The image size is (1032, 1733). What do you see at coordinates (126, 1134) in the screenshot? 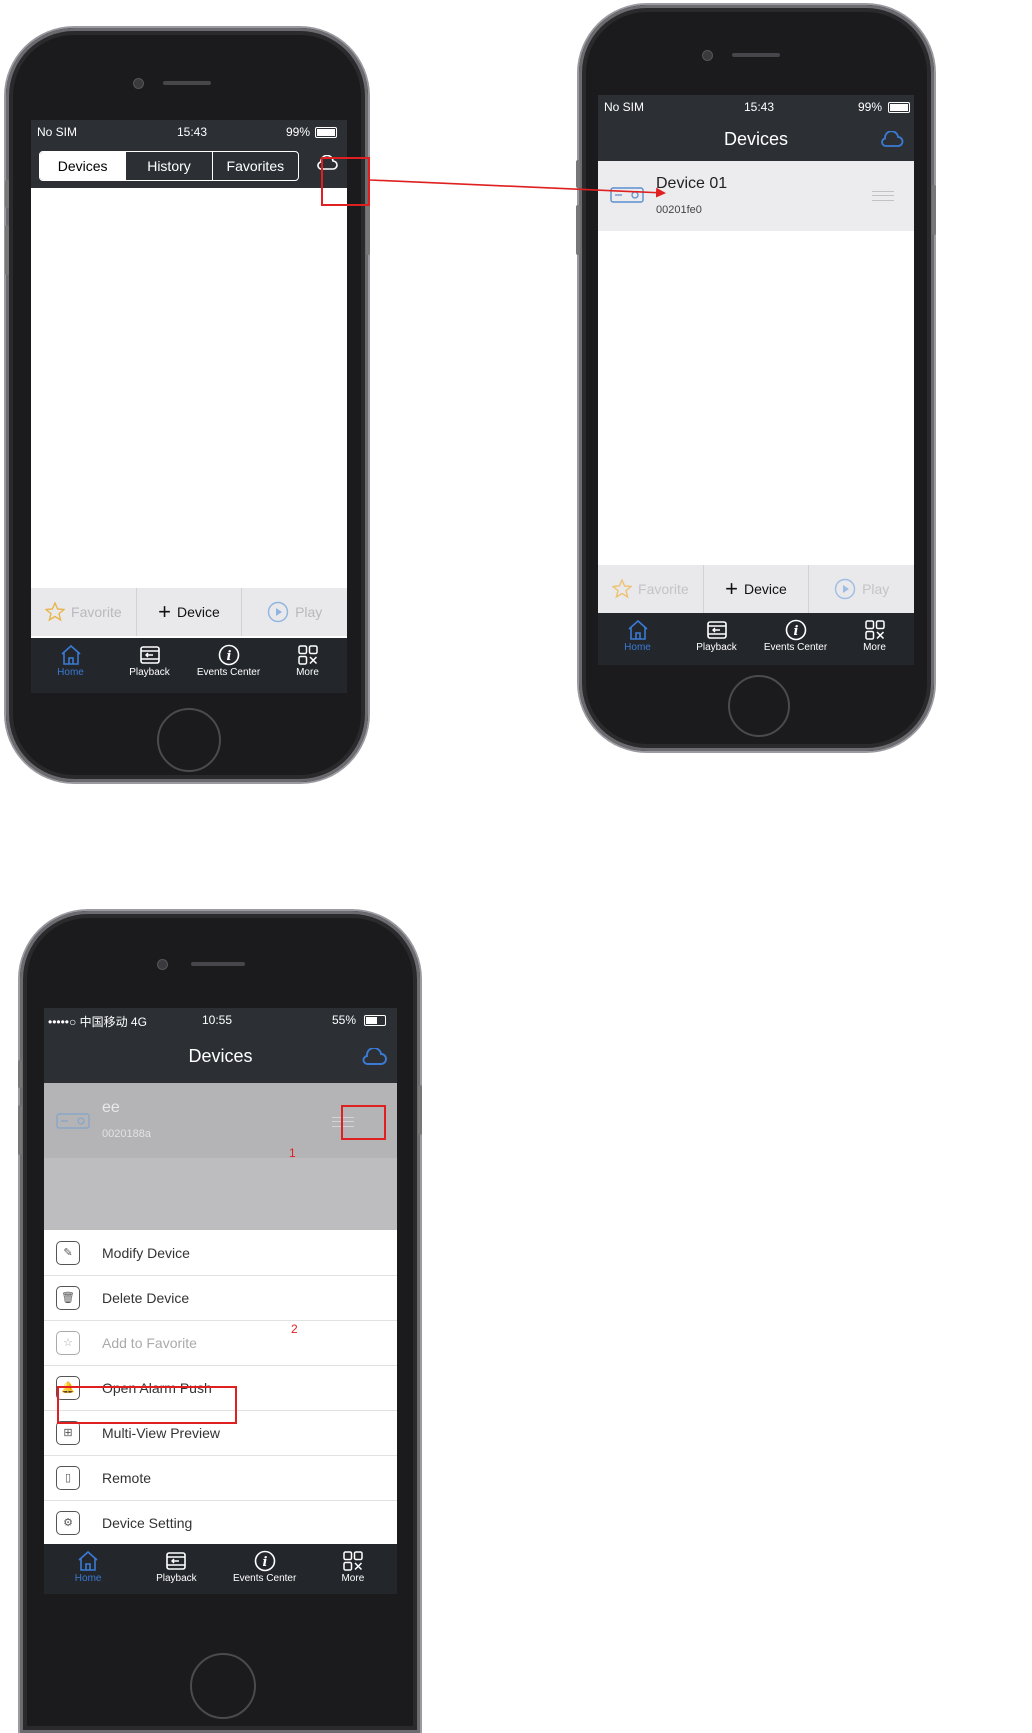
I see `device-id: 0020188a` at bounding box center [126, 1134].